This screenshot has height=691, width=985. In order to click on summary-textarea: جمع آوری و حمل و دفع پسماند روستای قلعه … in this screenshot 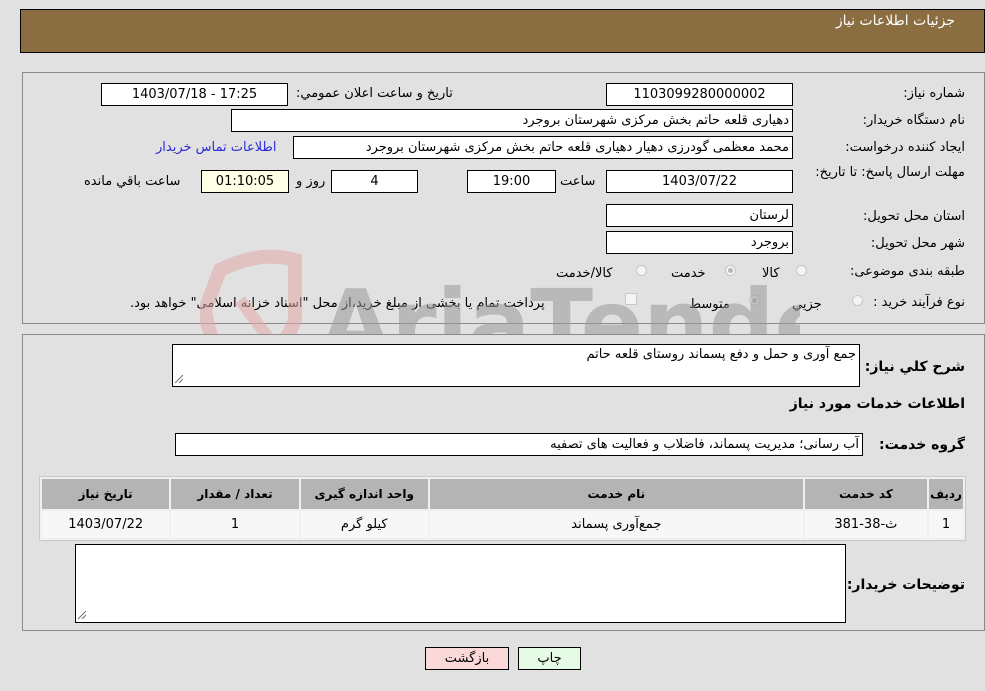, I will do `click(516, 365)`.